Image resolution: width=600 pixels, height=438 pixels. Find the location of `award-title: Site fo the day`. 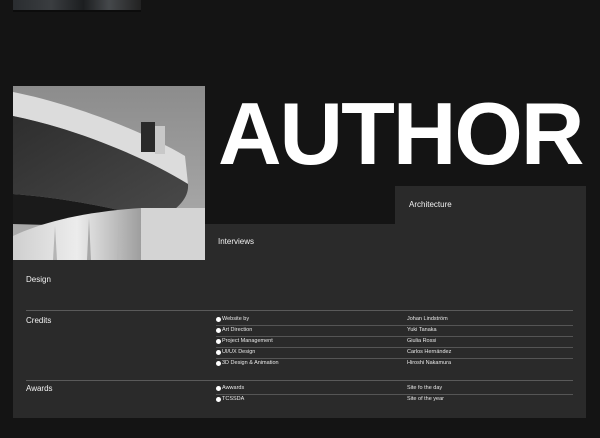

award-title: Site fo the day is located at coordinates (425, 388).